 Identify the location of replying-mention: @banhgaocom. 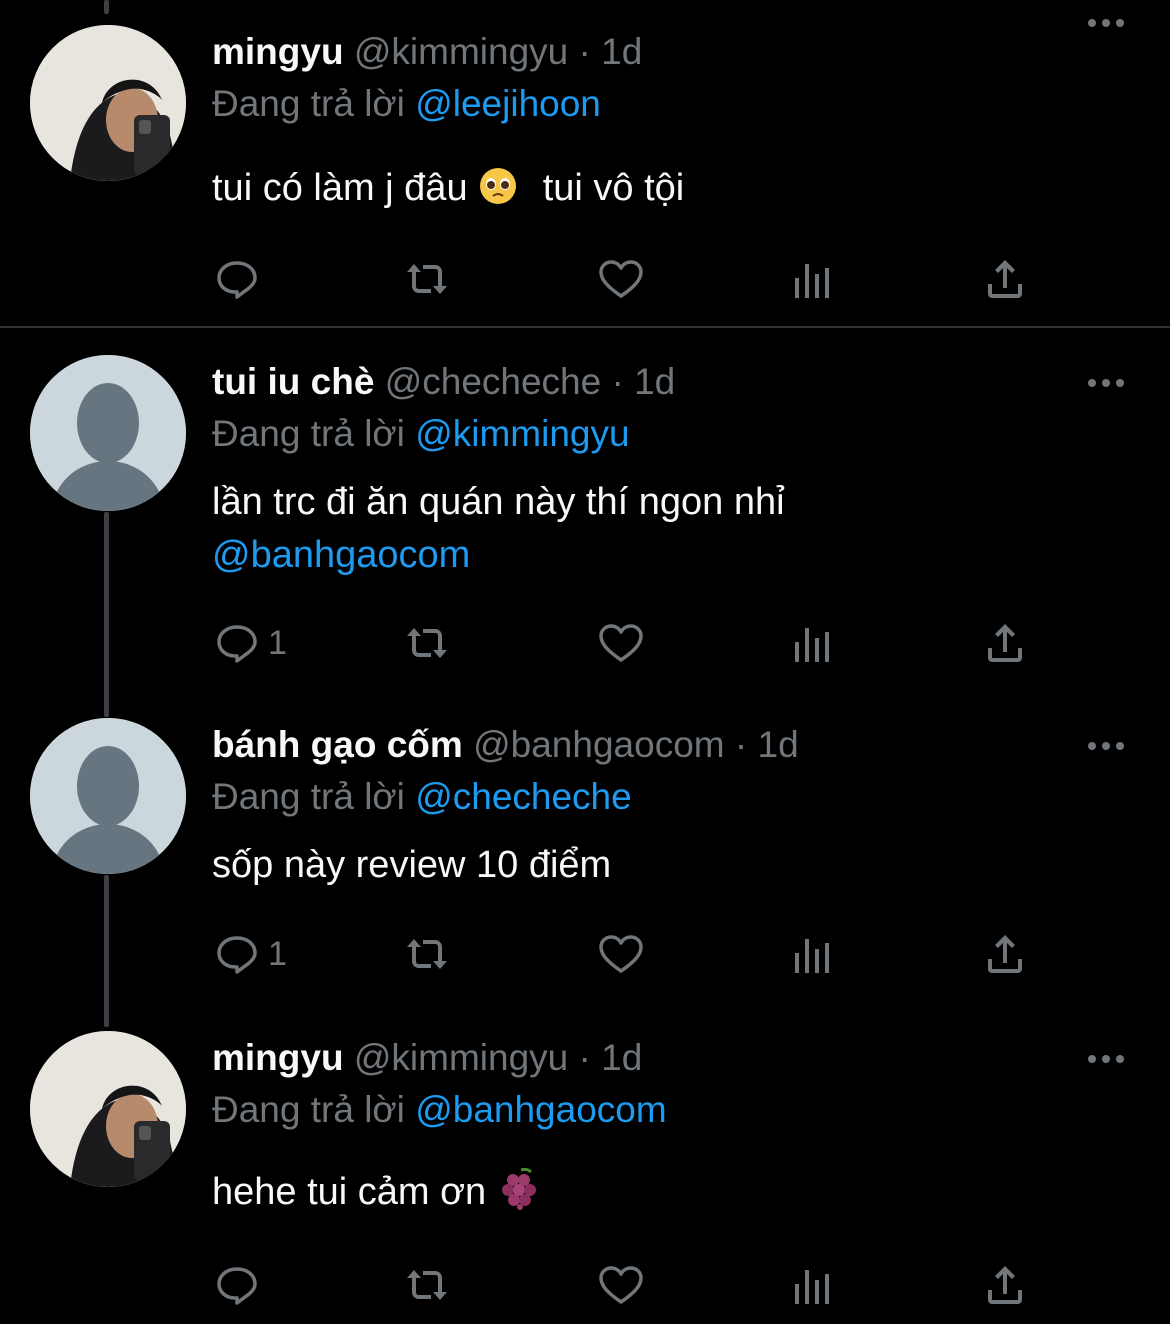
(541, 1109).